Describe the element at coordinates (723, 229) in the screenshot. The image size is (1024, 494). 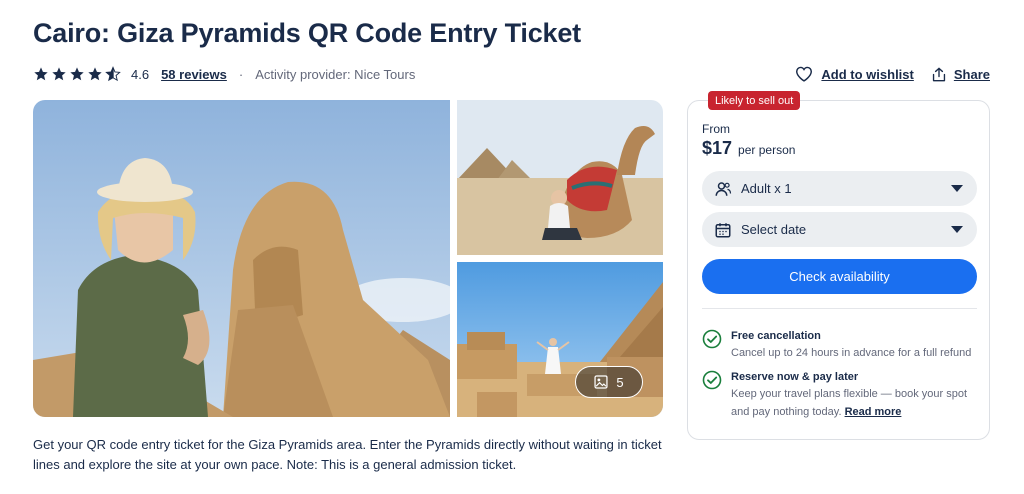
I see `calendar-icon` at that location.